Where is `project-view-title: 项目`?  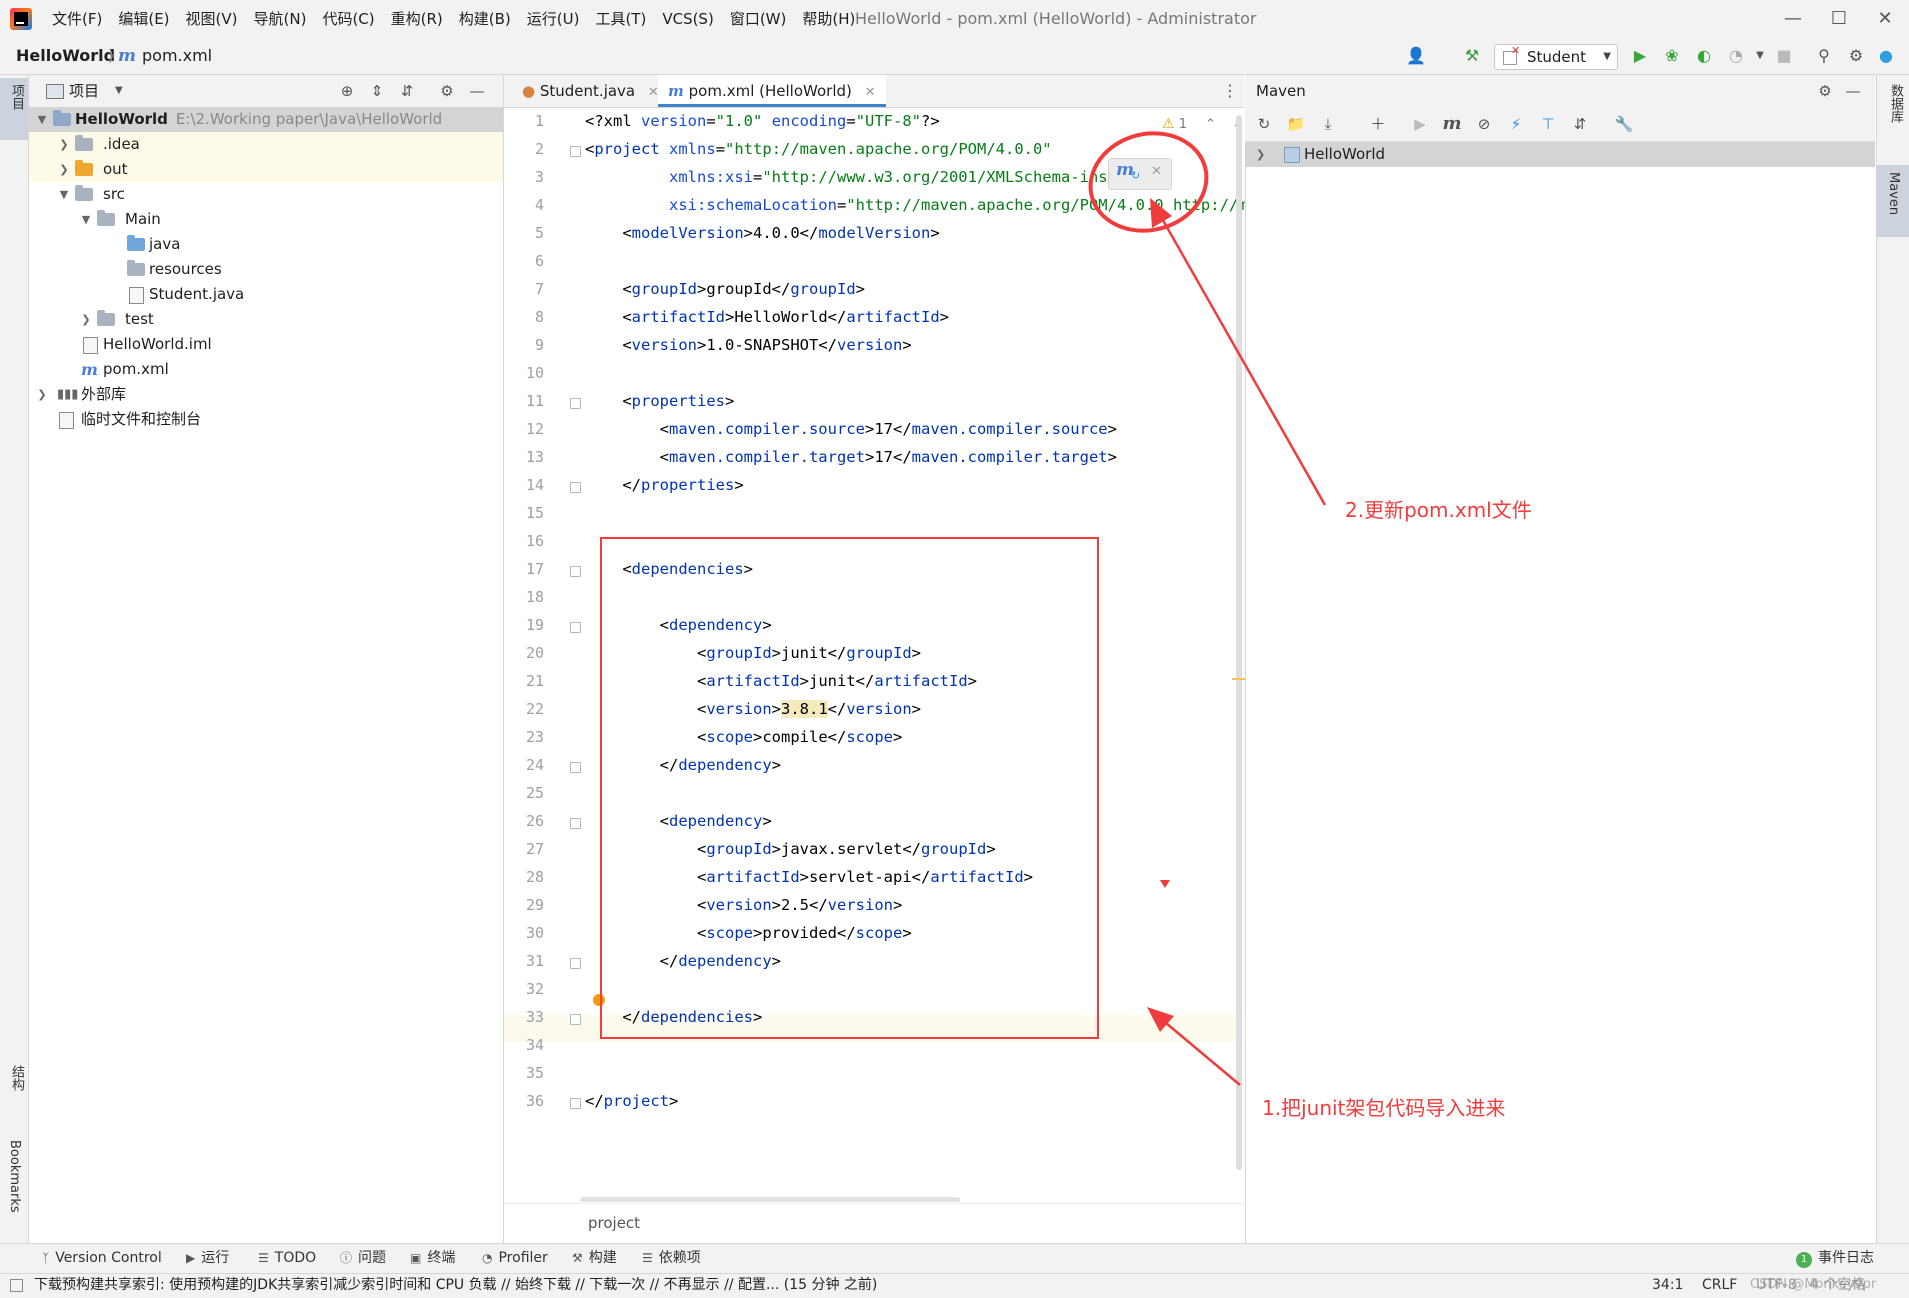
project-view-title: 项目 is located at coordinates (84, 91).